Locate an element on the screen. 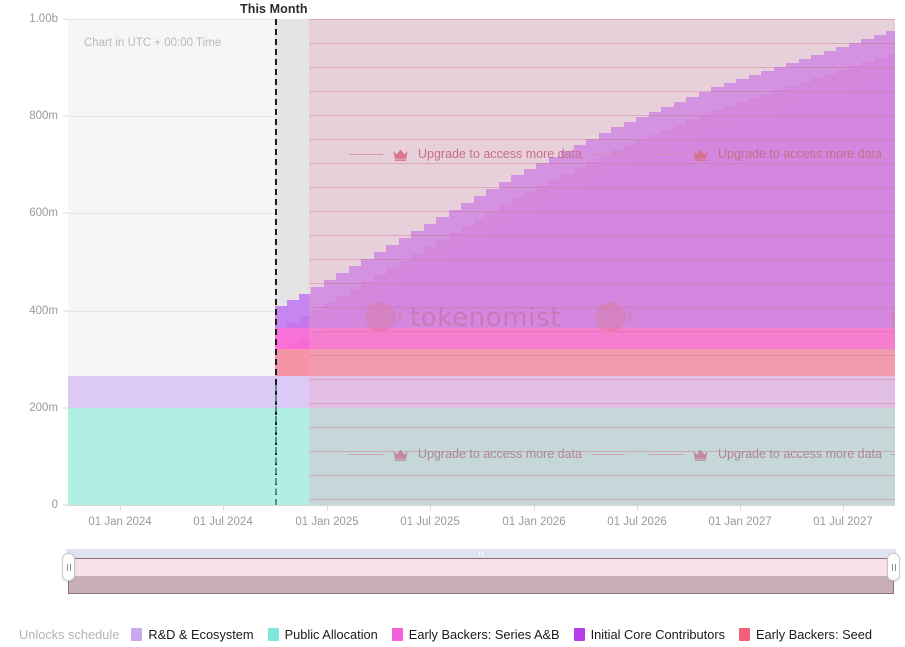  x-axis-line is located at coordinates (481, 505).